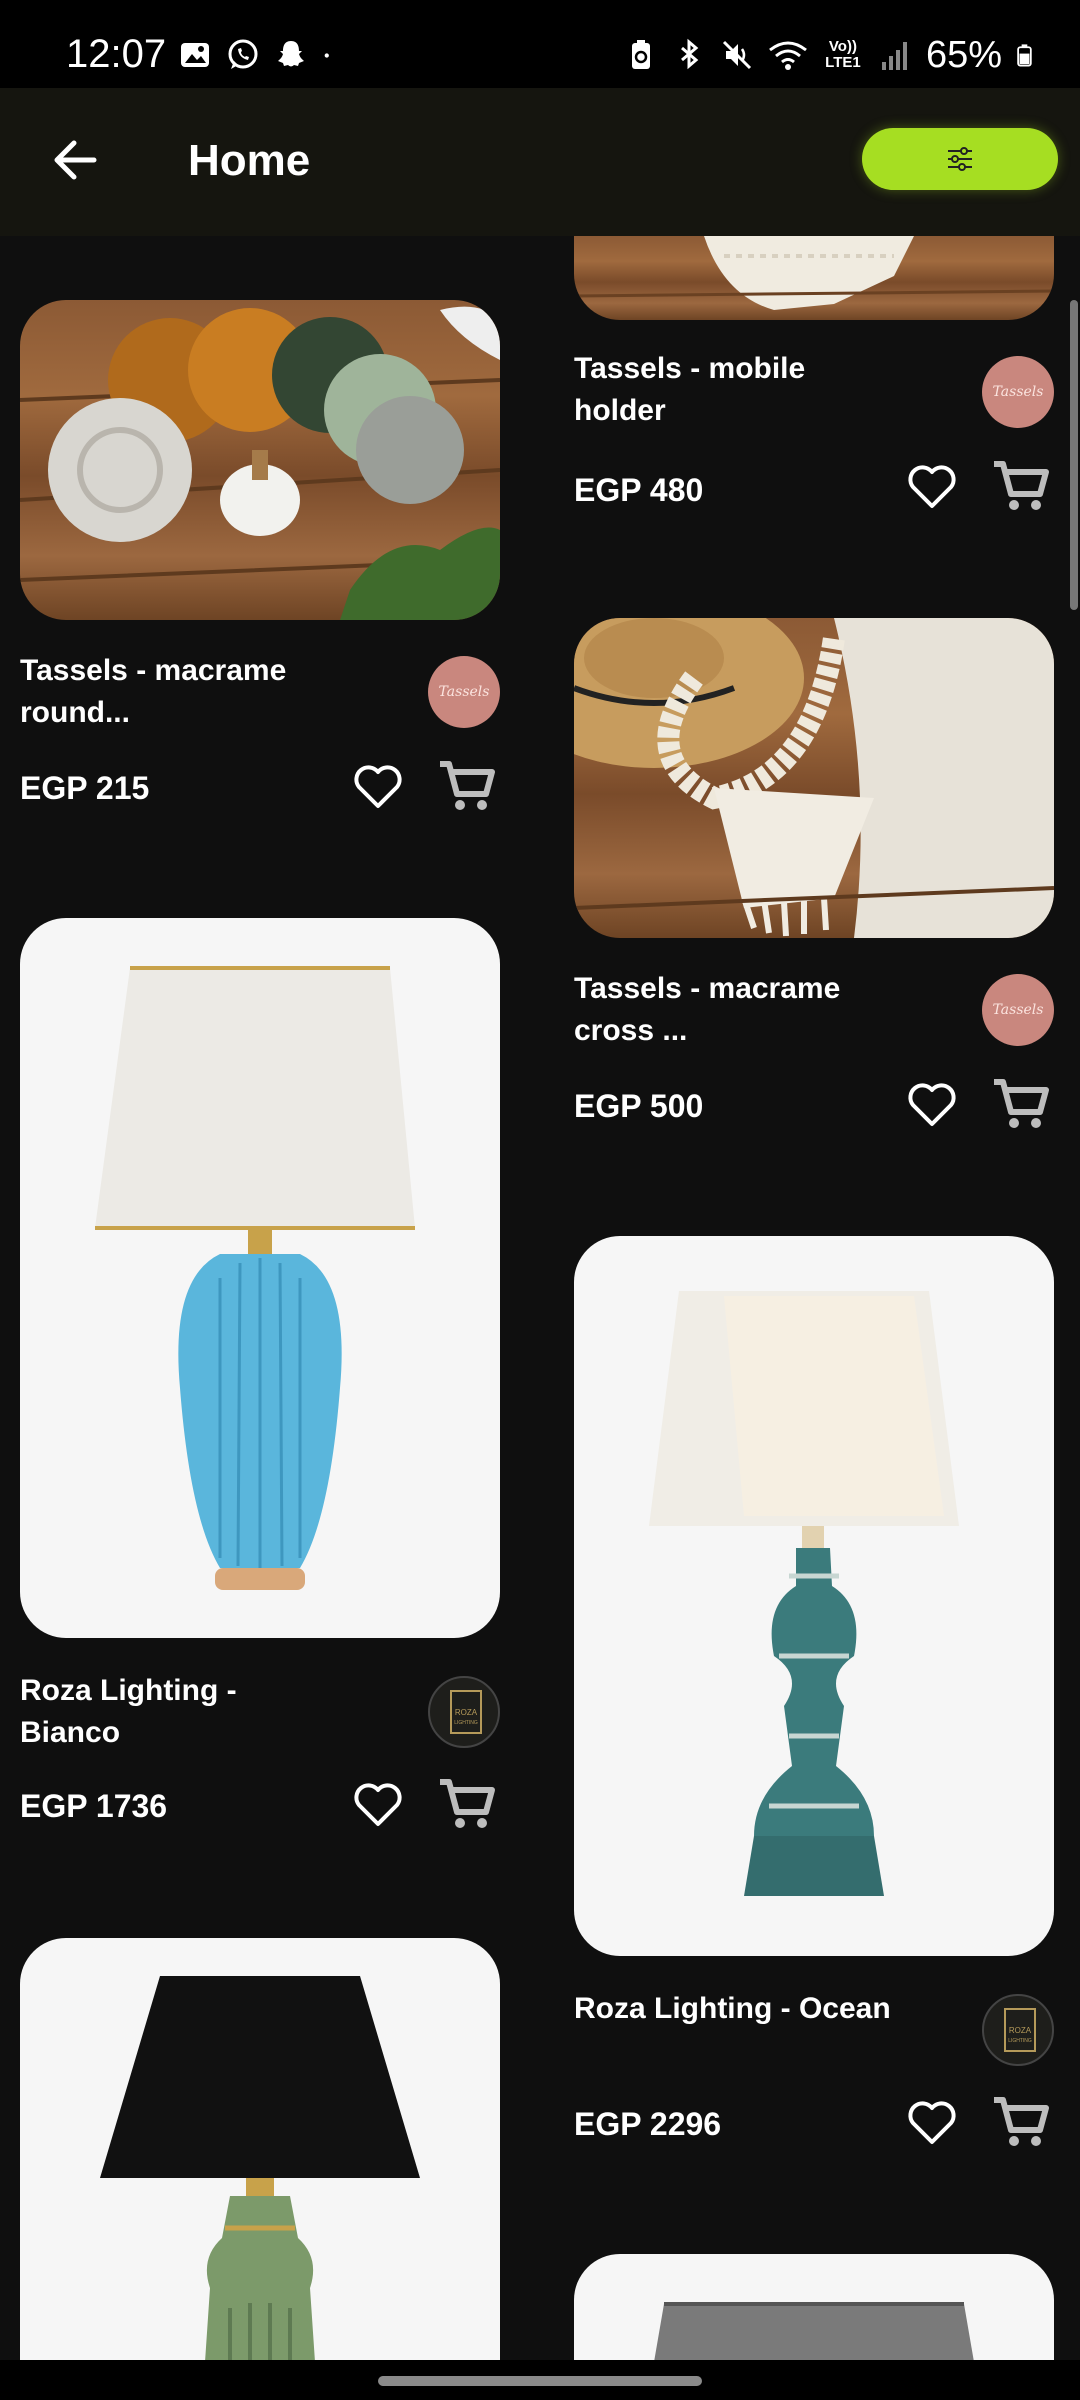 The height and width of the screenshot is (2400, 1080). What do you see at coordinates (540, 162) in the screenshot?
I see `app-bar: Home` at bounding box center [540, 162].